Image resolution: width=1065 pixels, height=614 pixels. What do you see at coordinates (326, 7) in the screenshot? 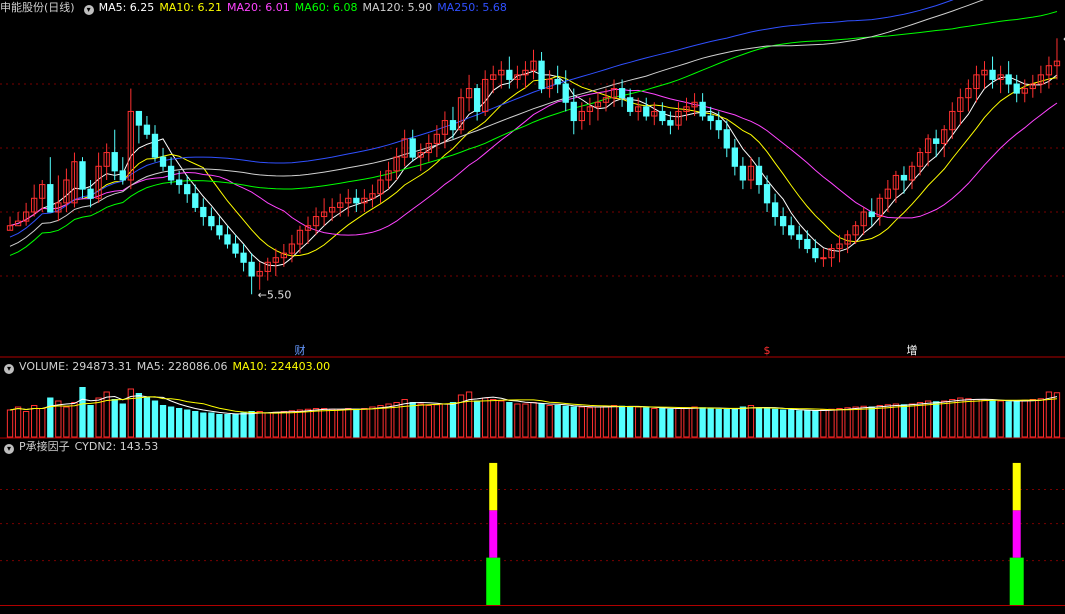
I see `ma60-label: MA60: 6.08` at bounding box center [326, 7].